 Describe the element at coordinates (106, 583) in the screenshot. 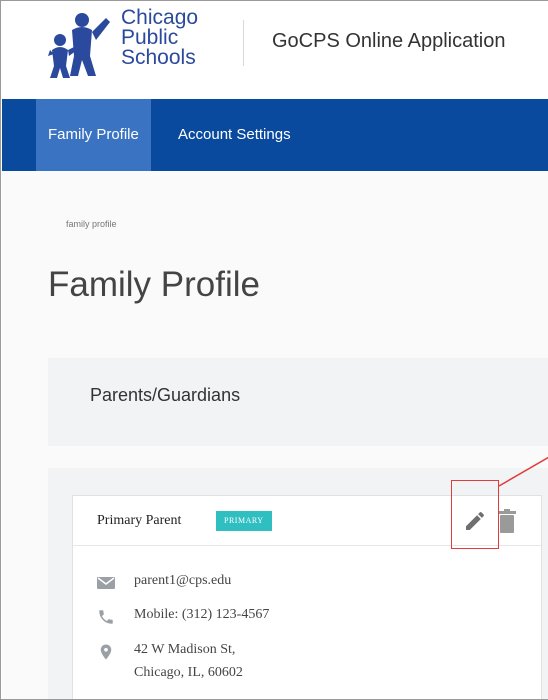

I see `envelope-icon` at that location.